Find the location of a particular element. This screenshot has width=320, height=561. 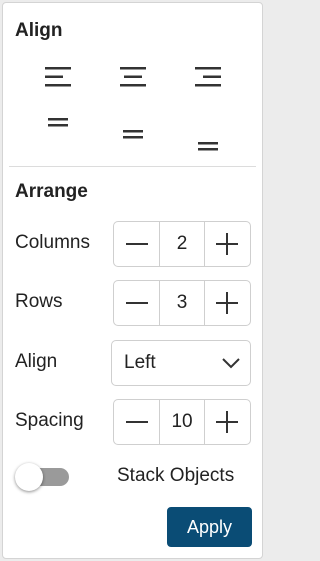

apply-button: Apply is located at coordinates (209, 527).